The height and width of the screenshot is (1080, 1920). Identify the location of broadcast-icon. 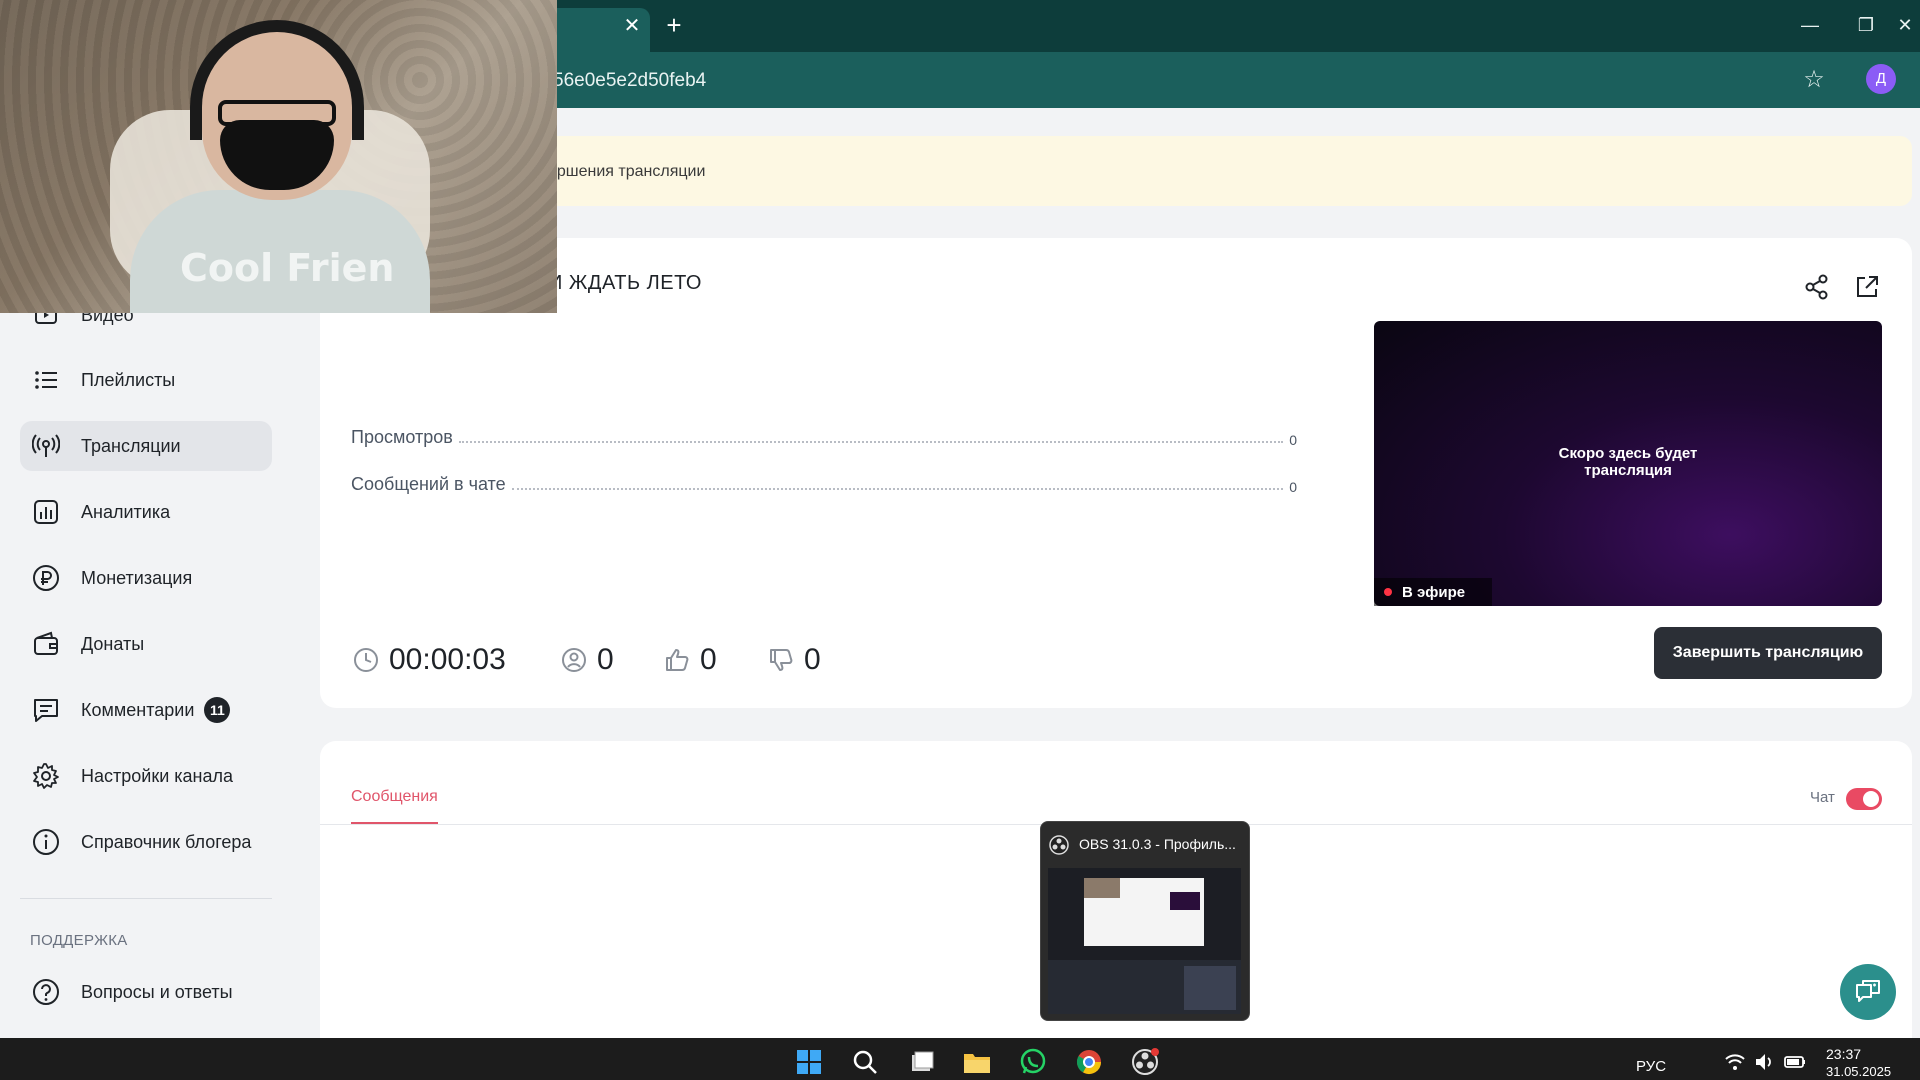
(46, 446).